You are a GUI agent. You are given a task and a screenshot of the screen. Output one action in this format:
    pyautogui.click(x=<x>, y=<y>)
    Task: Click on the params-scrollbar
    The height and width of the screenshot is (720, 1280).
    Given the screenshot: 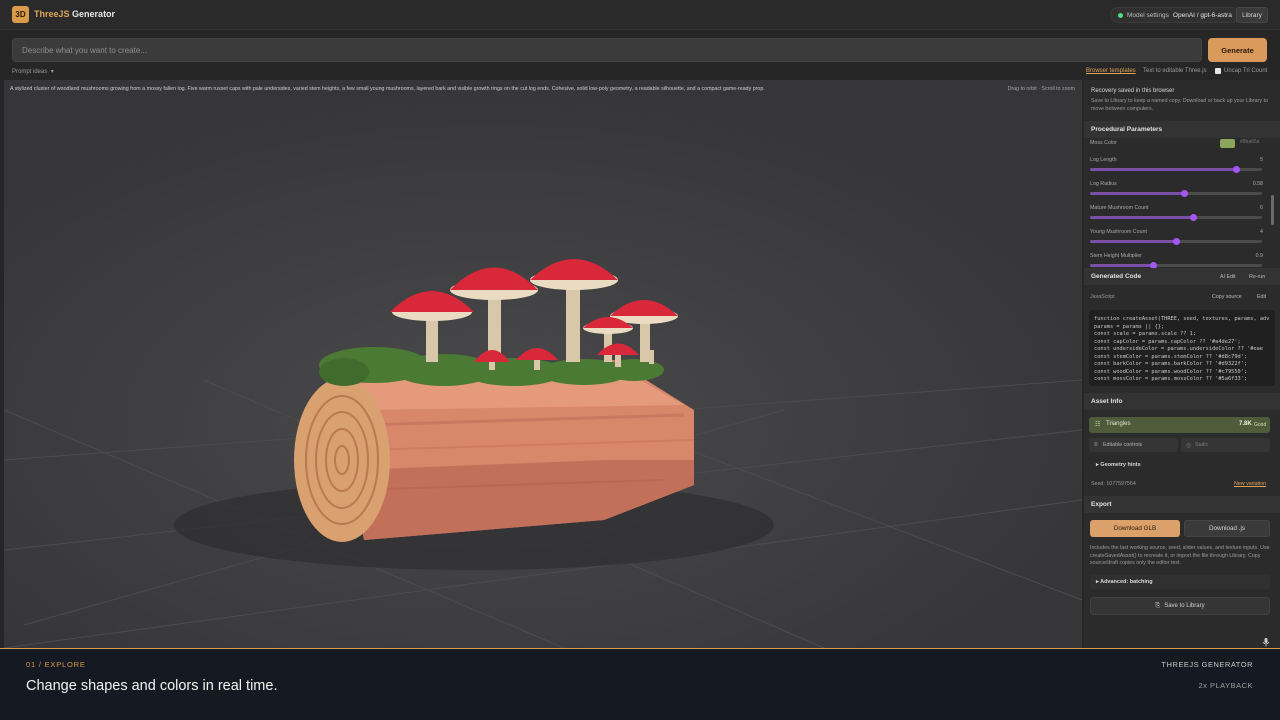 What is the action you would take?
    pyautogui.click(x=1272, y=210)
    